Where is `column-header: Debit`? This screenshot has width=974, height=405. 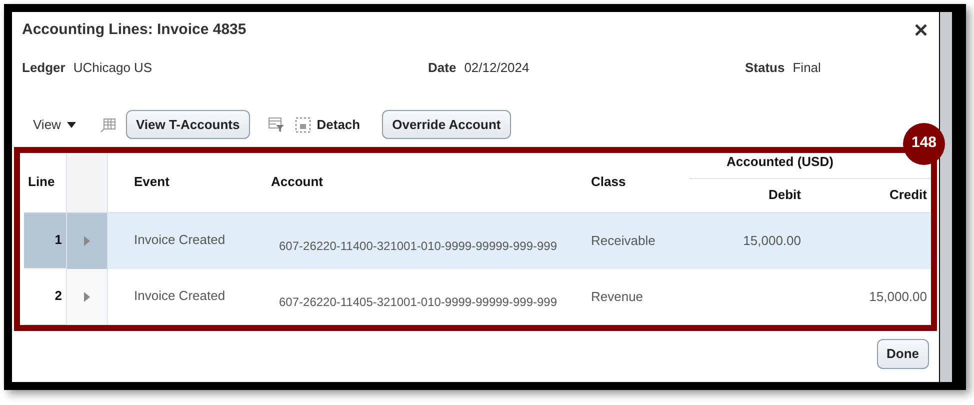
column-header: Debit is located at coordinates (784, 195).